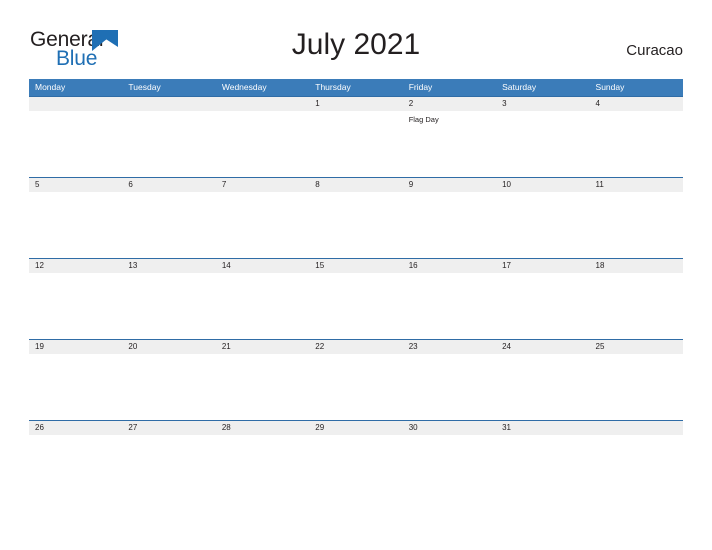 The width and height of the screenshot is (712, 550). I want to click on calendar-week-row: 12 13 14 15 16 17 18, so click(356, 298).